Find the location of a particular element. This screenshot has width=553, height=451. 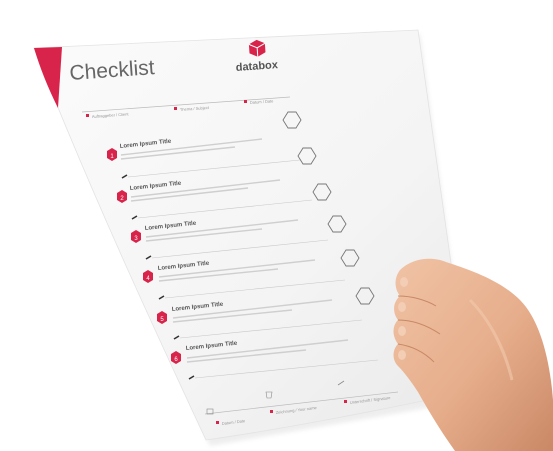

hand is located at coordinates (473, 354).